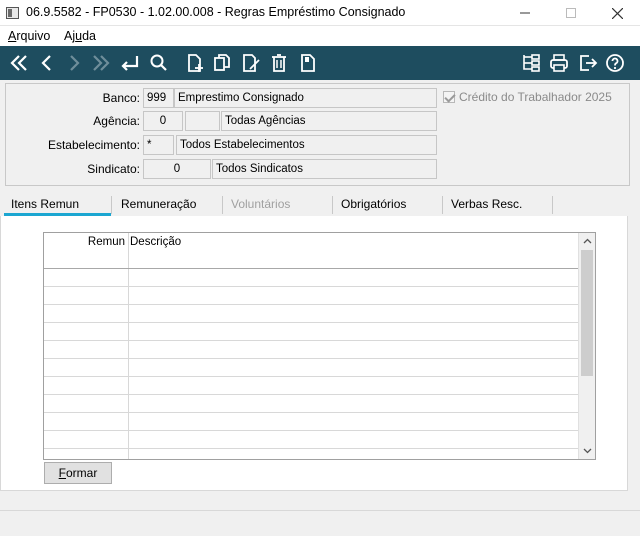  What do you see at coordinates (158, 98) in the screenshot?
I see `banco-code-field: 999` at bounding box center [158, 98].